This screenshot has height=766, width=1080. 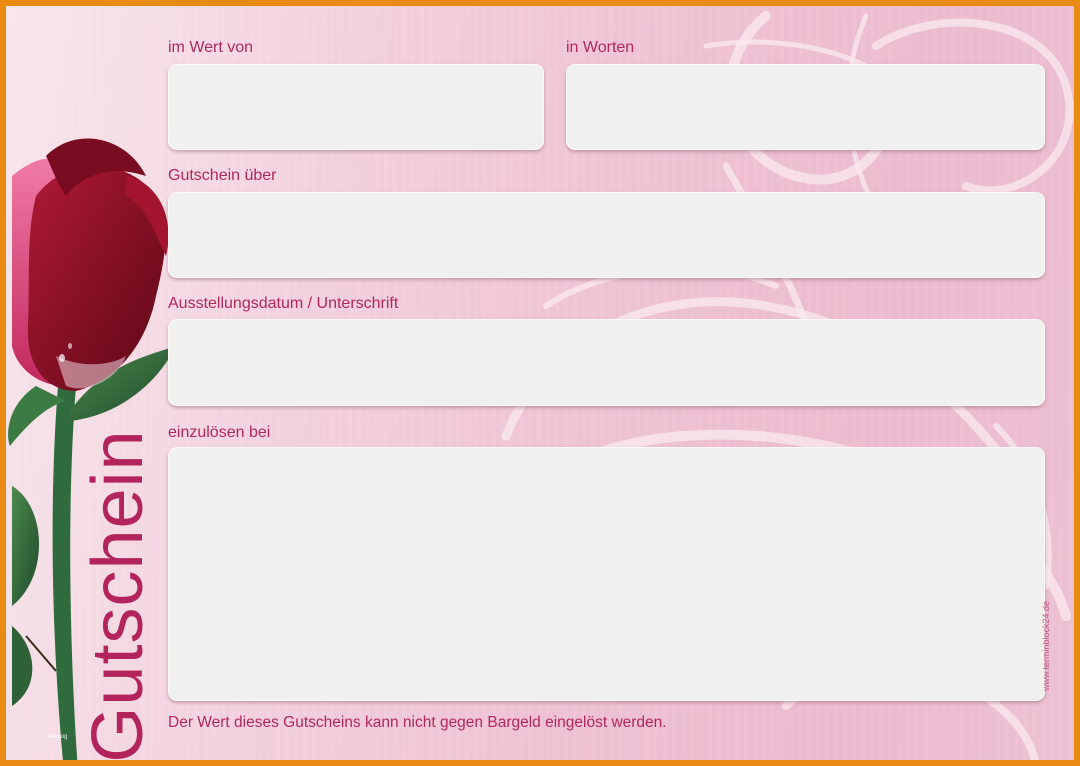 I want to click on subject-field, so click(x=606, y=235).